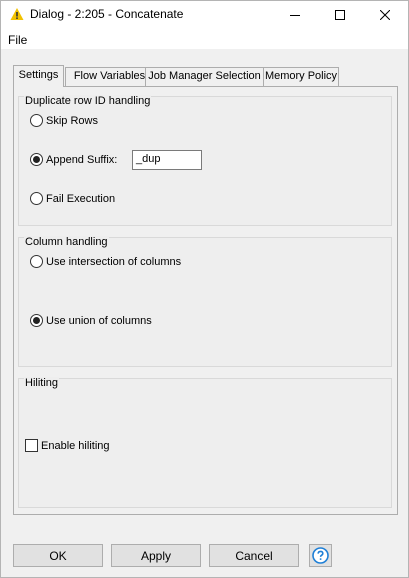 This screenshot has width=409, height=578. What do you see at coordinates (17, 14) in the screenshot?
I see `warning-triangle-icon` at bounding box center [17, 14].